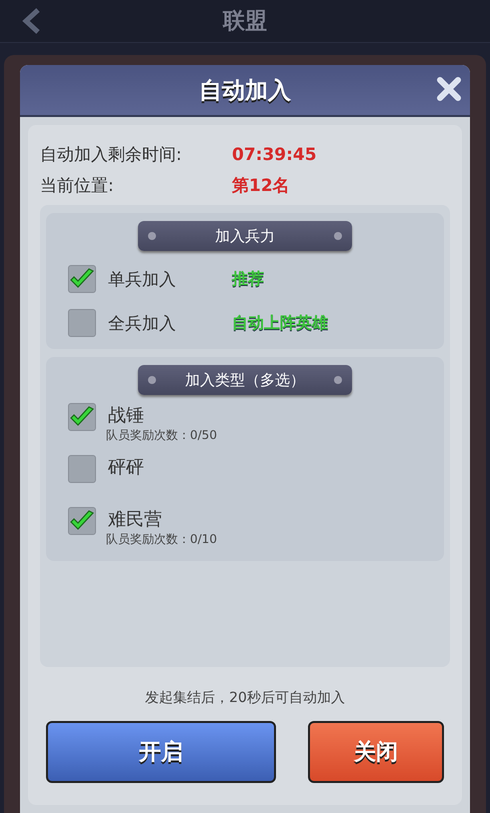 The width and height of the screenshot is (490, 813). Describe the element at coordinates (261, 186) in the screenshot. I see `info-value: 第12名` at that location.